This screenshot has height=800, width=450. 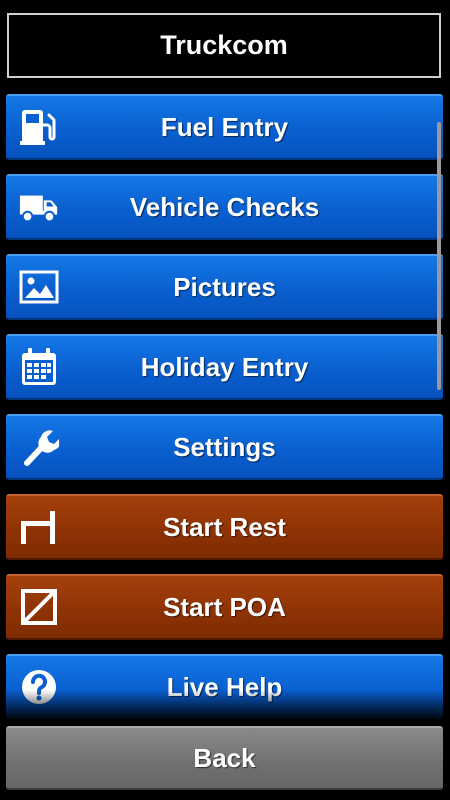 What do you see at coordinates (39, 287) in the screenshot?
I see `picture-icon` at bounding box center [39, 287].